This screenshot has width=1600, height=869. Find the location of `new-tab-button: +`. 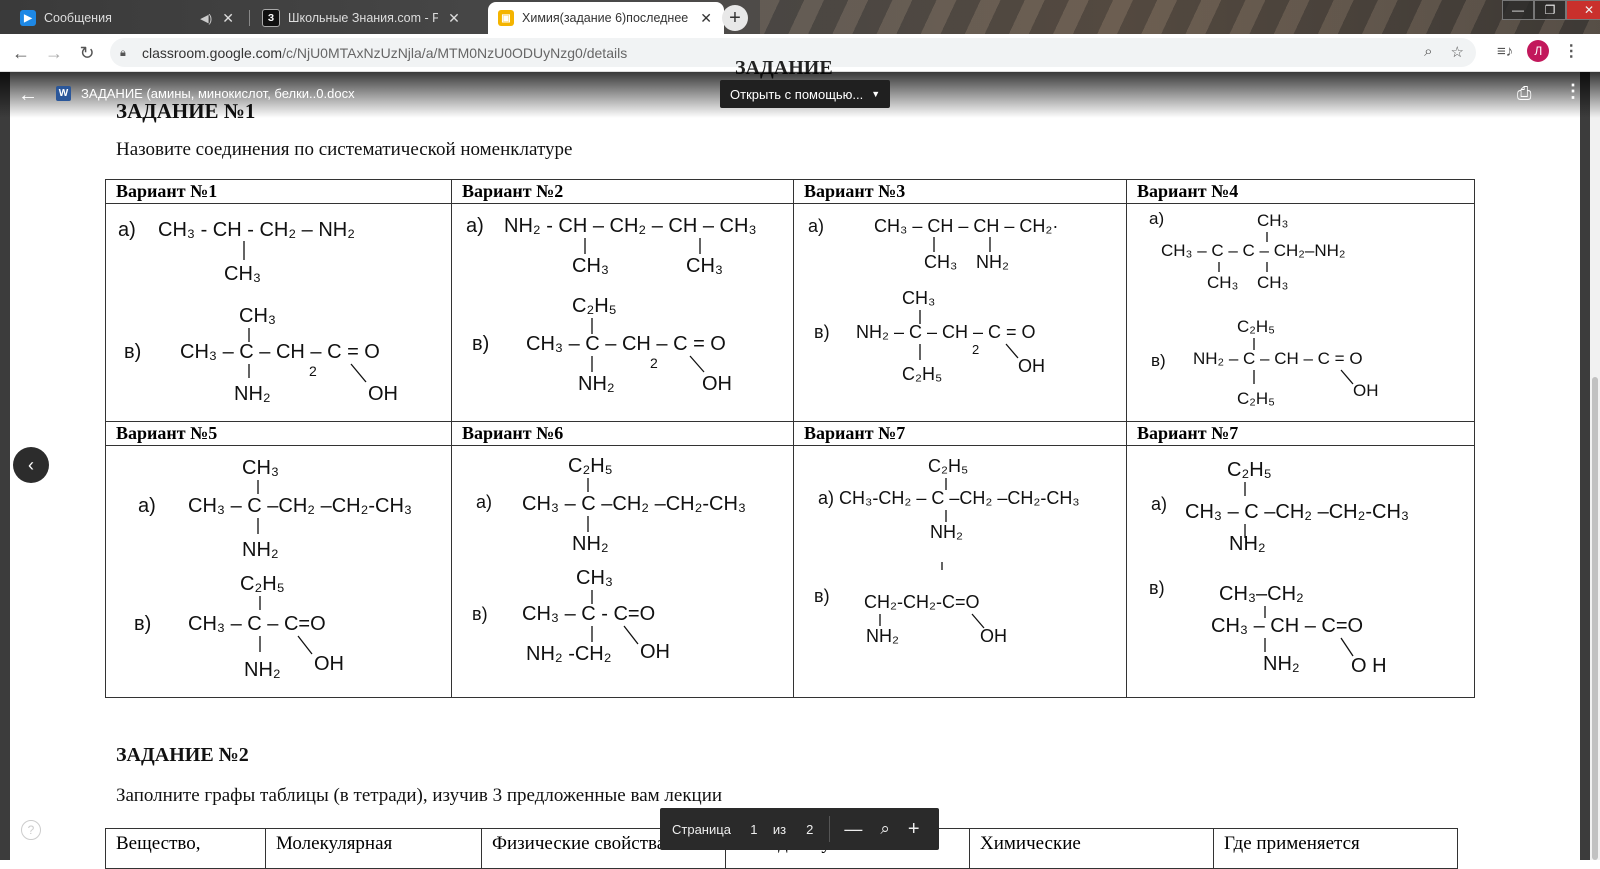

new-tab-button: + is located at coordinates (735, 18).